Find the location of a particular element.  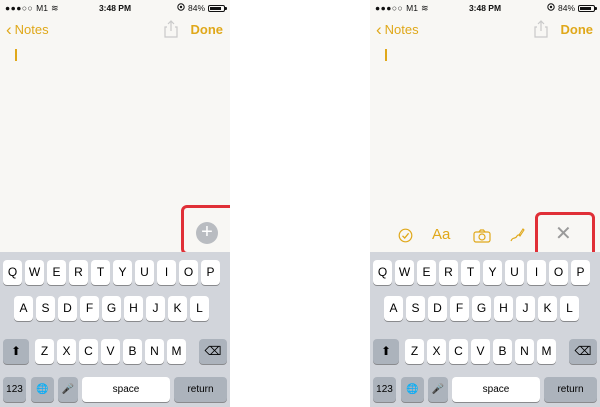

camera-icon is located at coordinates (482, 238).